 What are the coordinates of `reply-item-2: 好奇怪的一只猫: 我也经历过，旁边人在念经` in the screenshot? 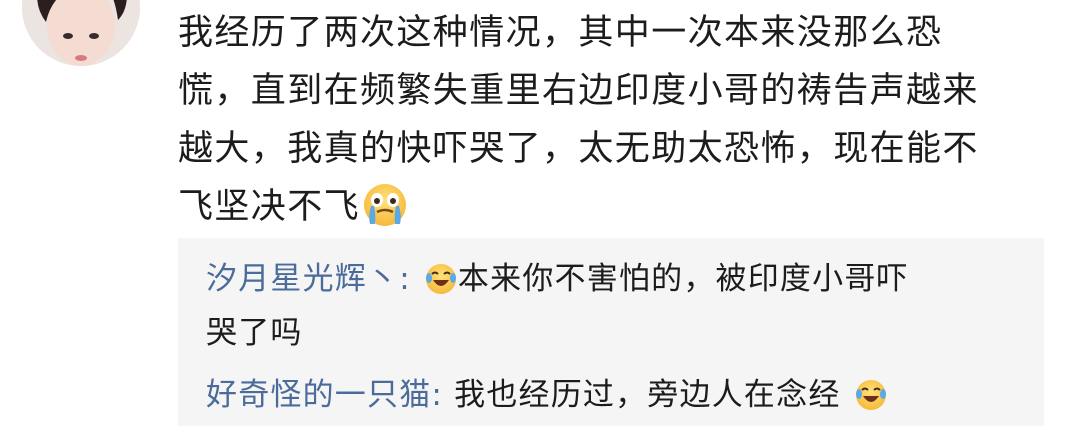 It's located at (547, 395).